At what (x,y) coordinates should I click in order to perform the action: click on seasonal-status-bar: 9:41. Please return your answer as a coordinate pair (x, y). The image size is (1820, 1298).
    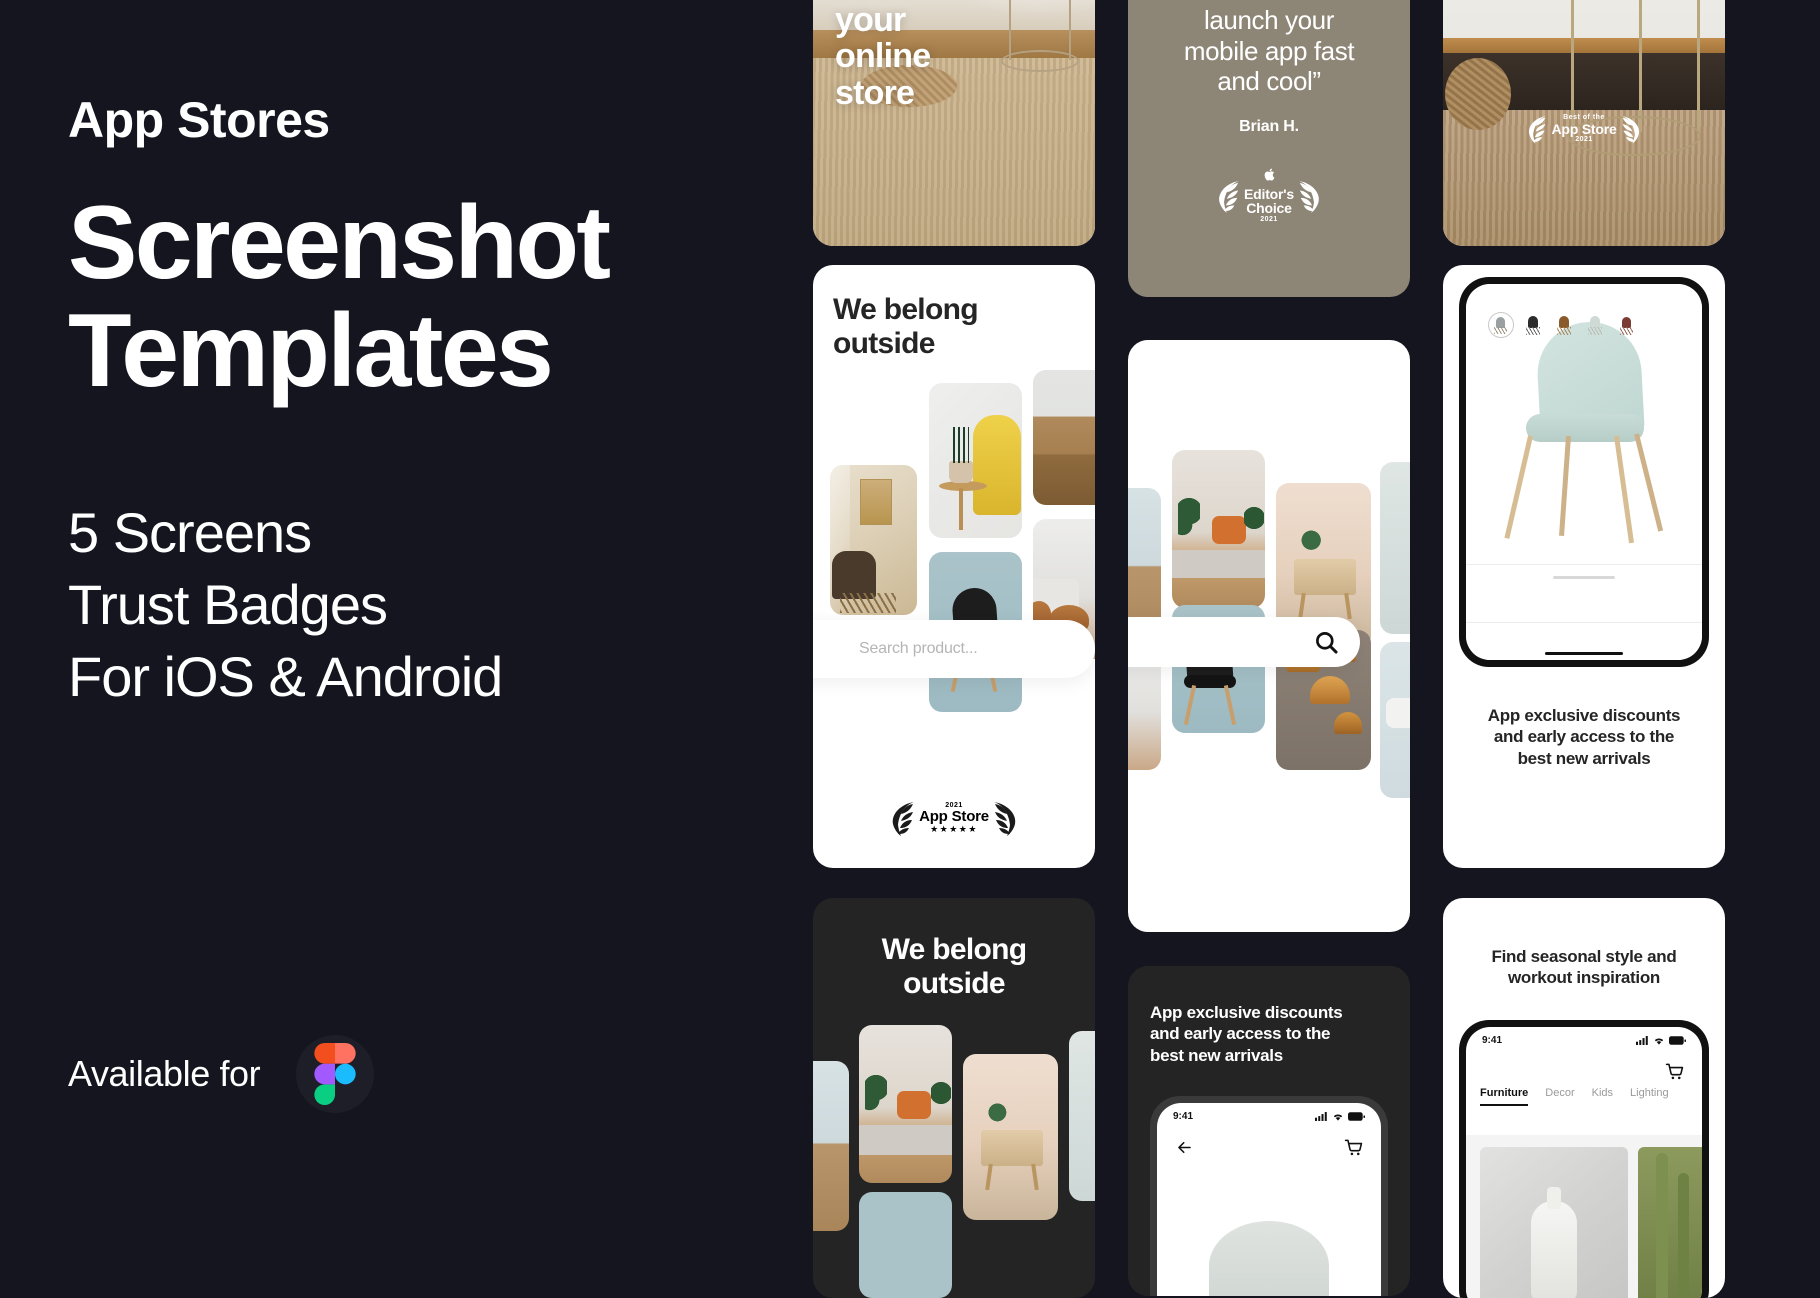
    Looking at the image, I should click on (1584, 1037).